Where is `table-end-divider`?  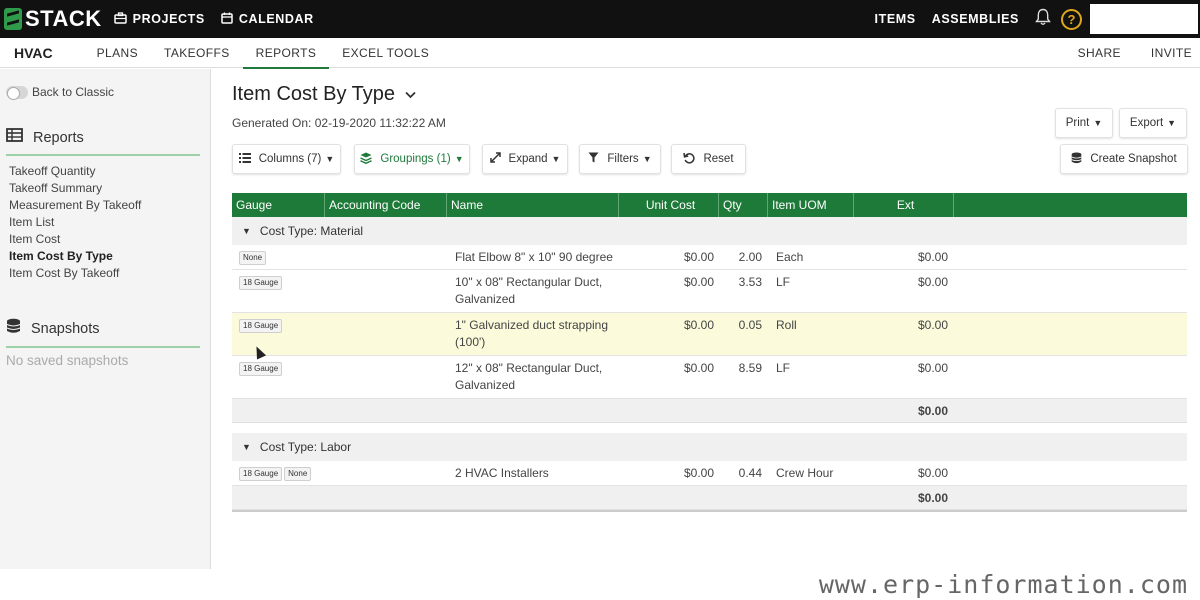 table-end-divider is located at coordinates (709, 511).